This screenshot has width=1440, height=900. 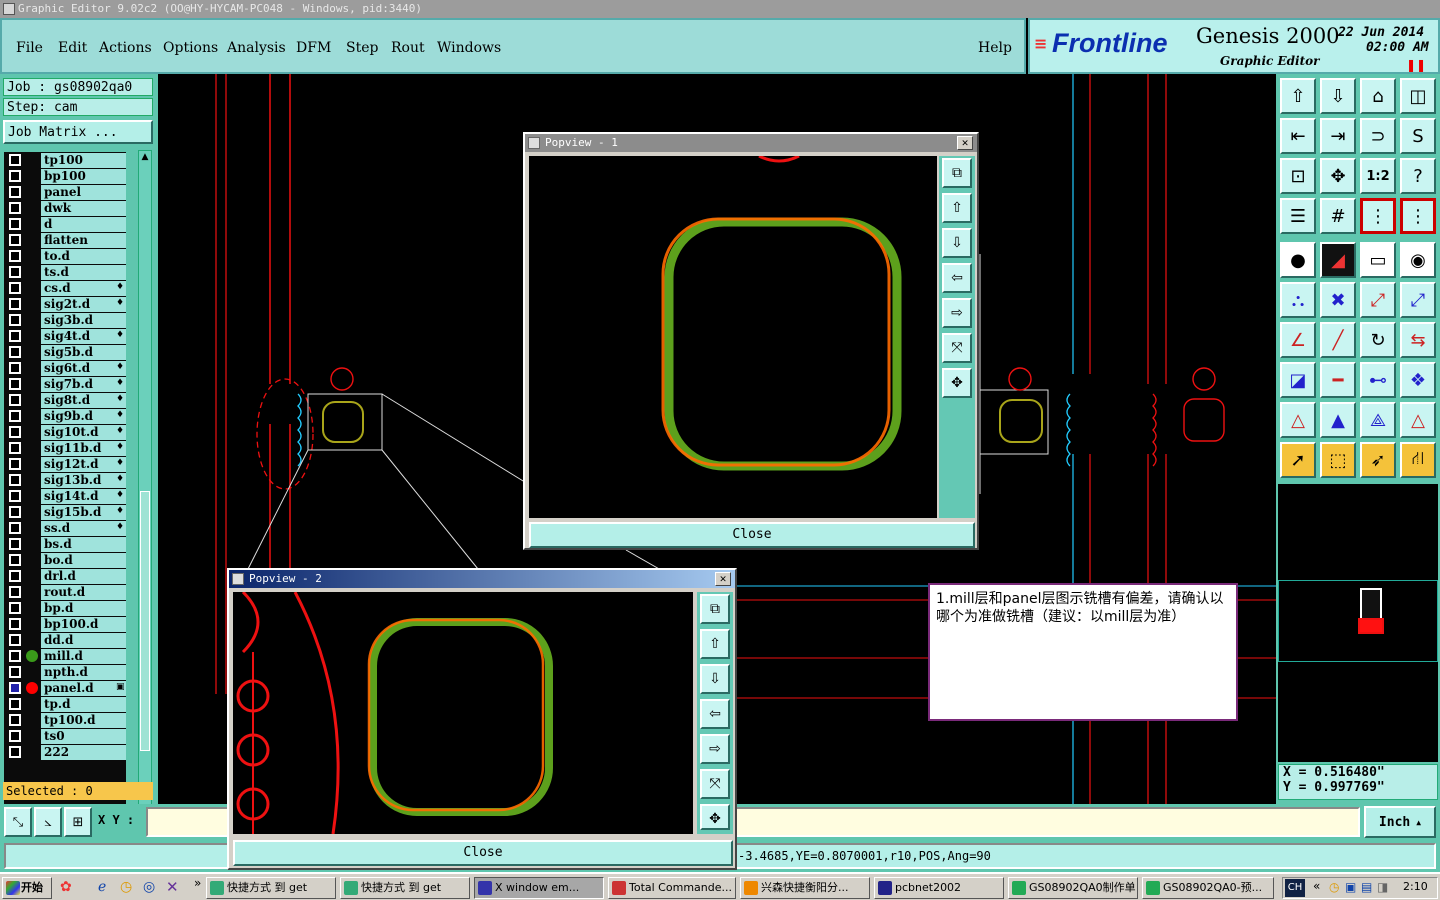 I want to click on layer-row: sig14t.d ♦, so click(x=65, y=496).